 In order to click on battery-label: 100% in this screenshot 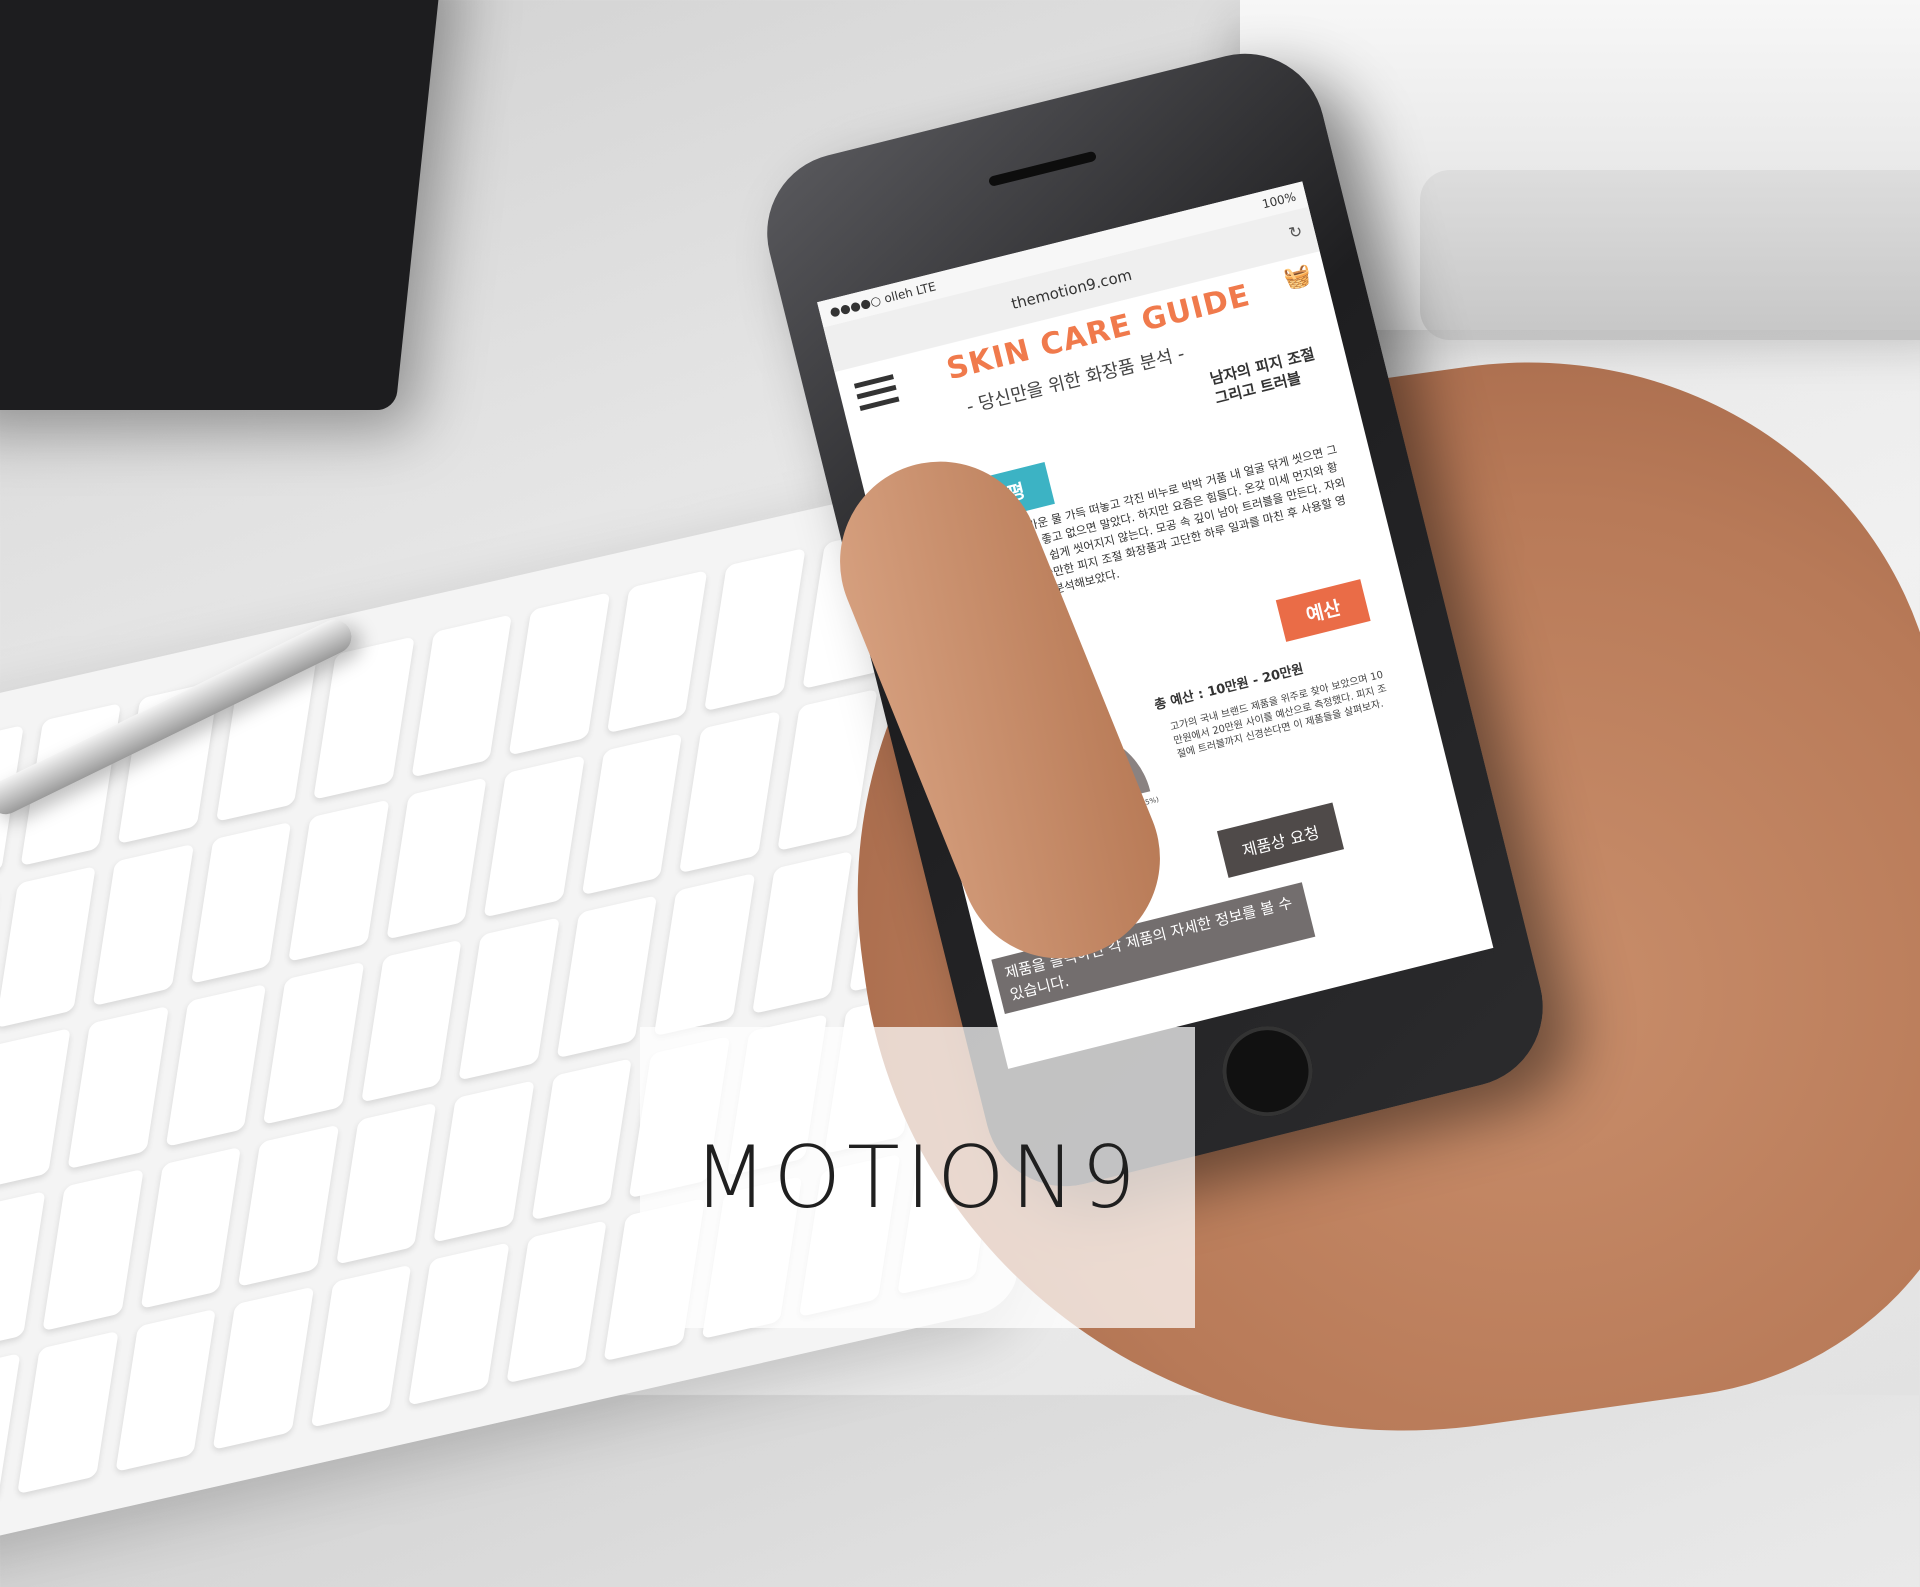, I will do `click(1279, 200)`.